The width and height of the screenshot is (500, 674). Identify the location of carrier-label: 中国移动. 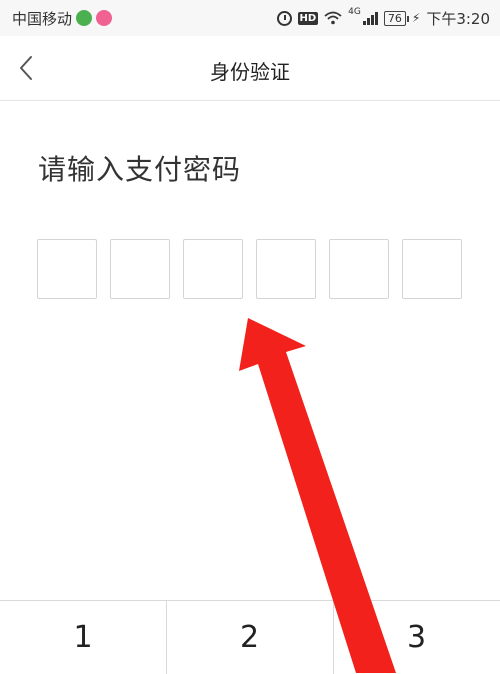
(42, 18).